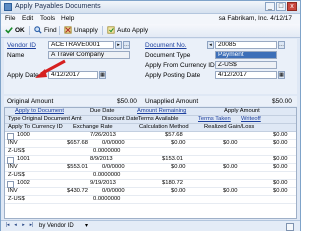 The image size is (320, 240). I want to click on col-apply-to-document: Apply to Document, so click(39, 111).